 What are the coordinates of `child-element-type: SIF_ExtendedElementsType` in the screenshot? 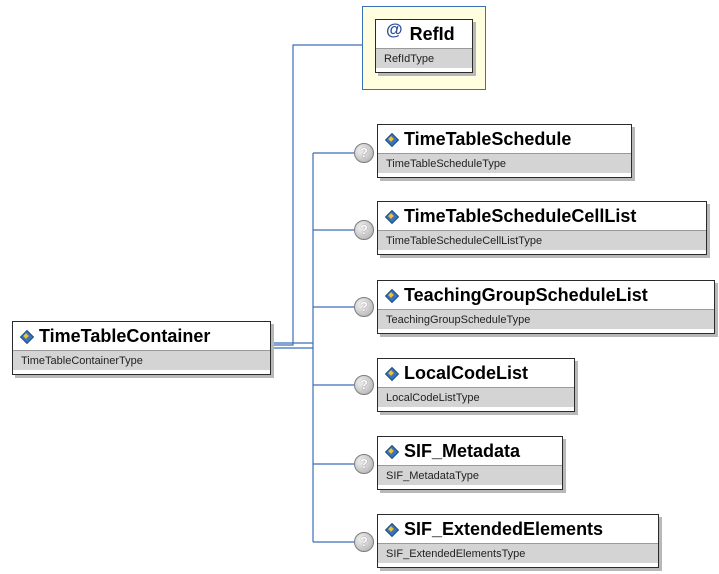 It's located at (518, 553).